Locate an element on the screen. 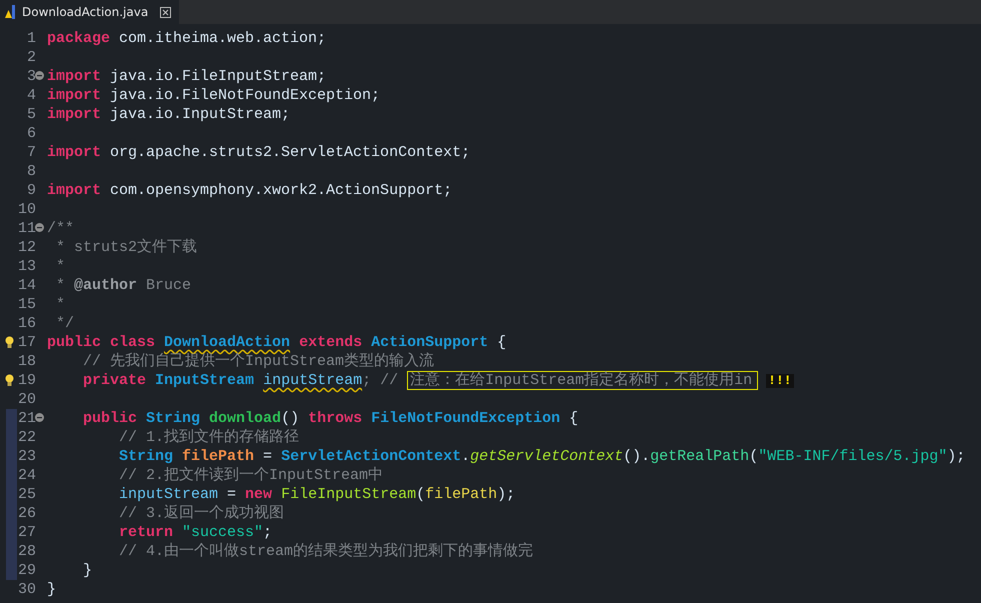 This screenshot has width=981, height=603. line-number: 24 is located at coordinates (27, 475).